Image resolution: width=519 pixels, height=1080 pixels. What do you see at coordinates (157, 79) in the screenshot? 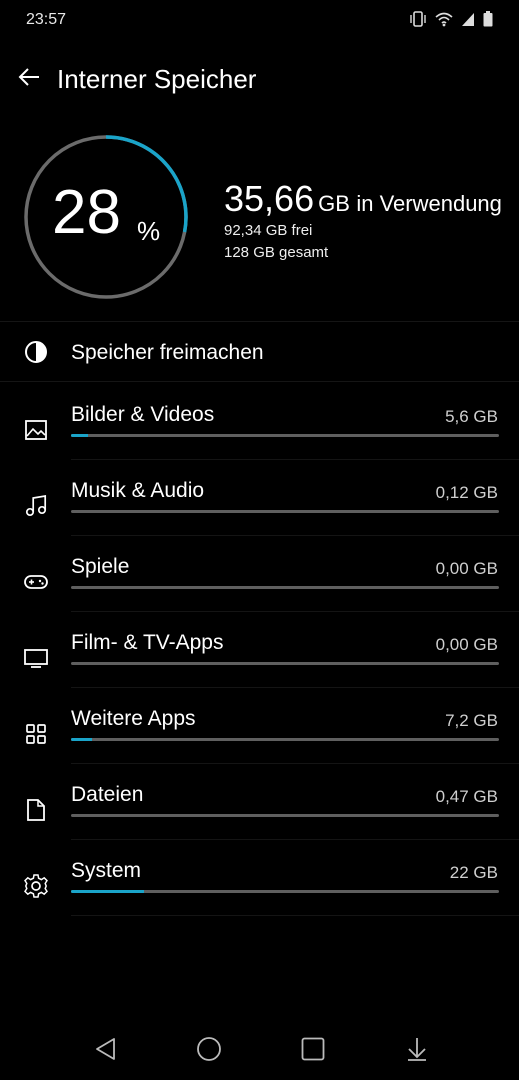
I see `page-title: Interner Speicher` at bounding box center [157, 79].